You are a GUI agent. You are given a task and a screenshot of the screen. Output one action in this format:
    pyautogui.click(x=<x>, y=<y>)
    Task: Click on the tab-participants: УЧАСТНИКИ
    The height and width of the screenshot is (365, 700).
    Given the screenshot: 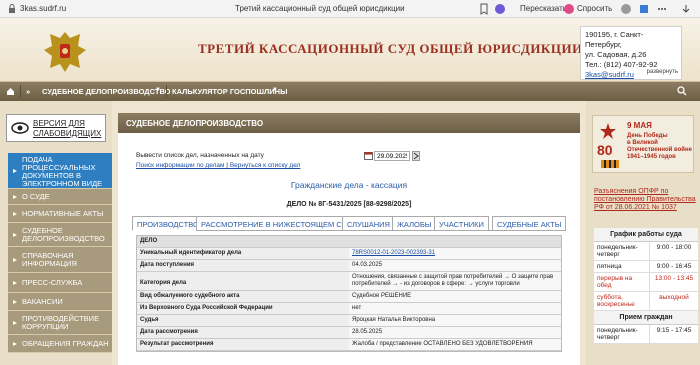 What is the action you would take?
    pyautogui.click(x=461, y=223)
    